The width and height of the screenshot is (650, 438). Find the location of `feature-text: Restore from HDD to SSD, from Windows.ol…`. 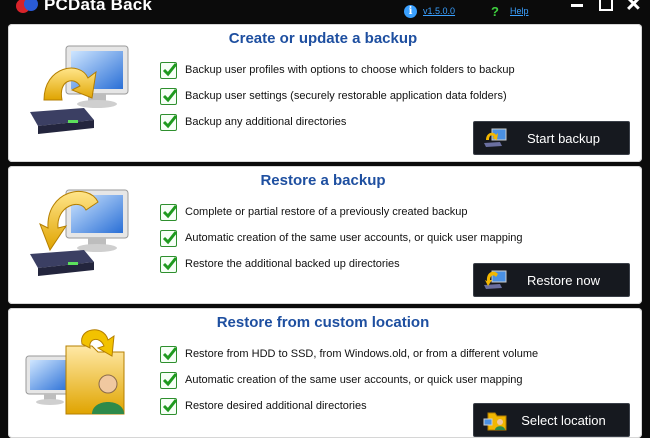

feature-text: Restore from HDD to SSD, from Windows.ol… is located at coordinates (362, 354).